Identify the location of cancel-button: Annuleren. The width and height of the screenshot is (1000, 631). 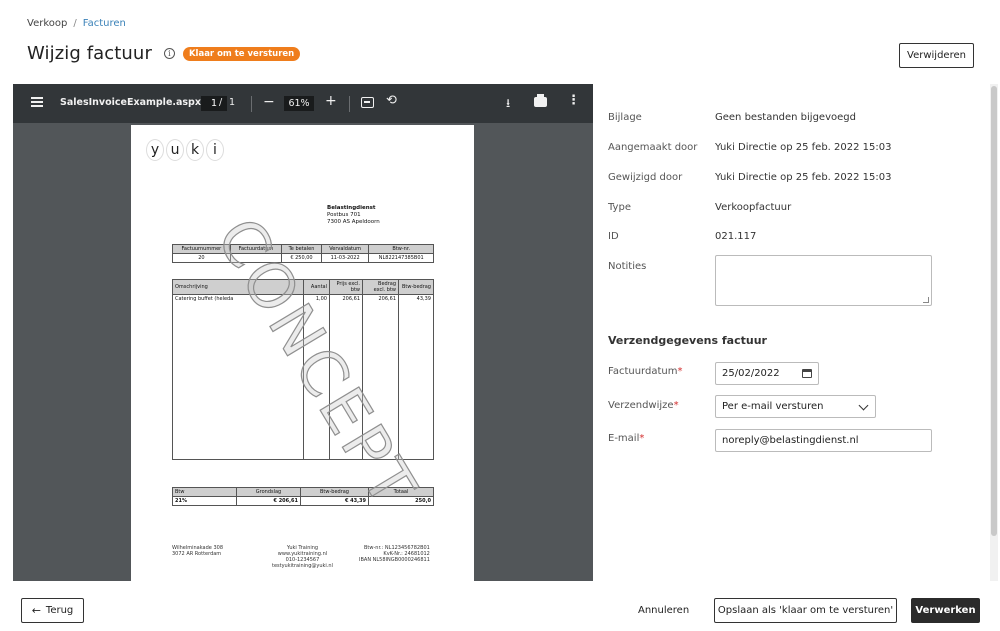
(663, 610).